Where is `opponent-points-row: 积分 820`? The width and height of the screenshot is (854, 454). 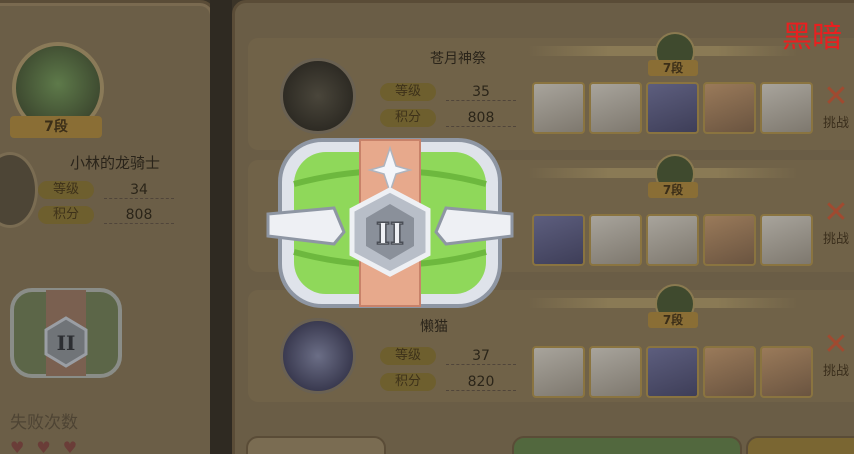 opponent-points-row: 积分 820 is located at coordinates (448, 382).